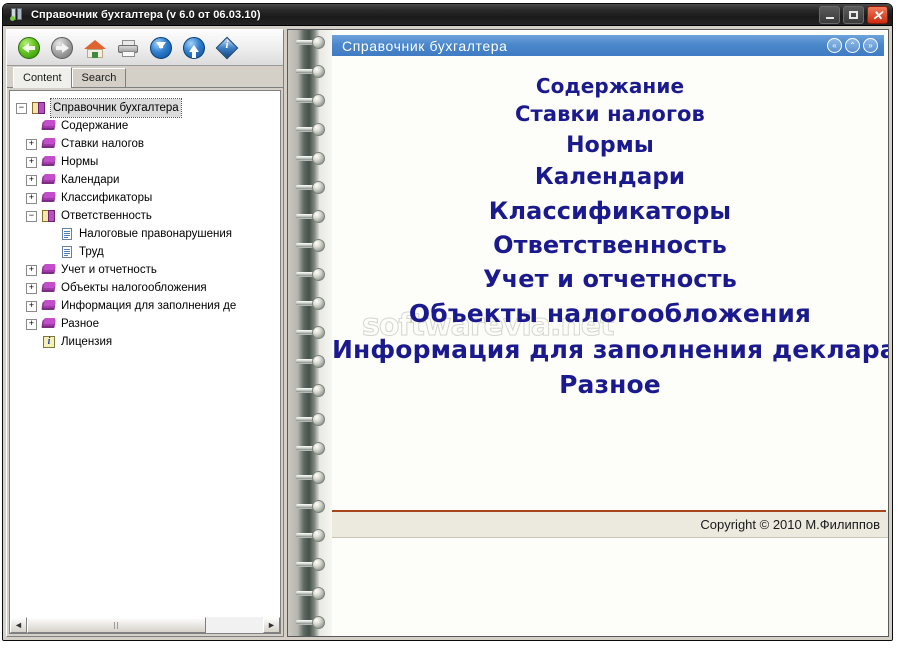  What do you see at coordinates (271, 625) in the screenshot?
I see `scroll-right-arrow: ►` at bounding box center [271, 625].